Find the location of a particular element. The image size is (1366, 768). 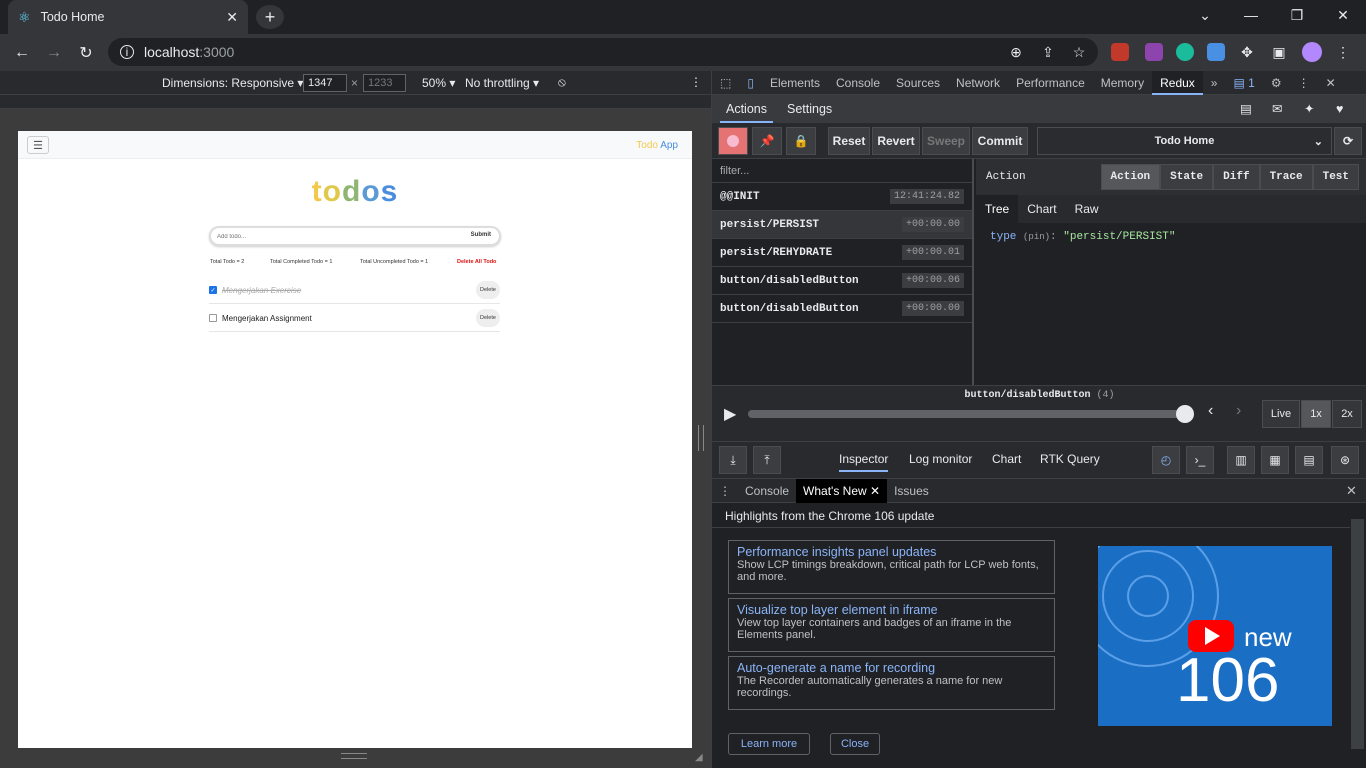

profile-avatar is located at coordinates (1312, 52).